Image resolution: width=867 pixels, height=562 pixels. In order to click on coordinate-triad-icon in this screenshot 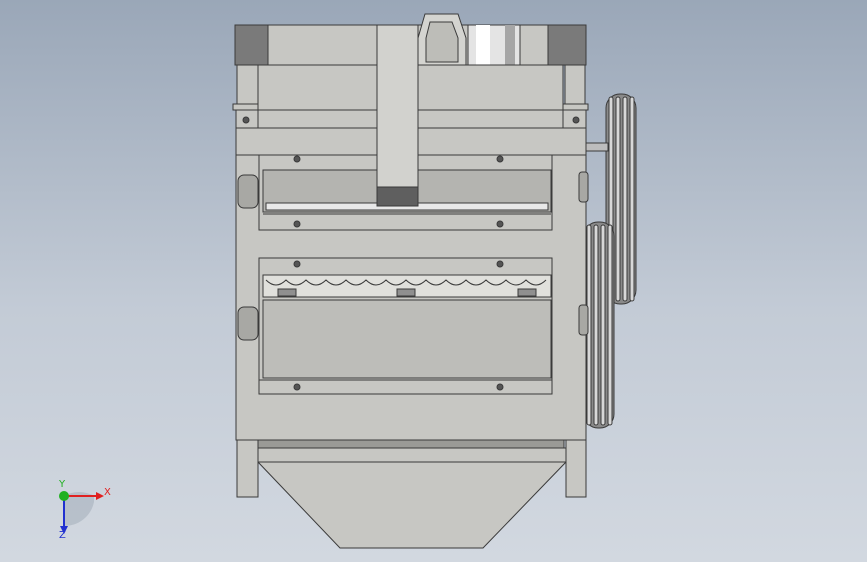, I will do `click(81, 512)`.